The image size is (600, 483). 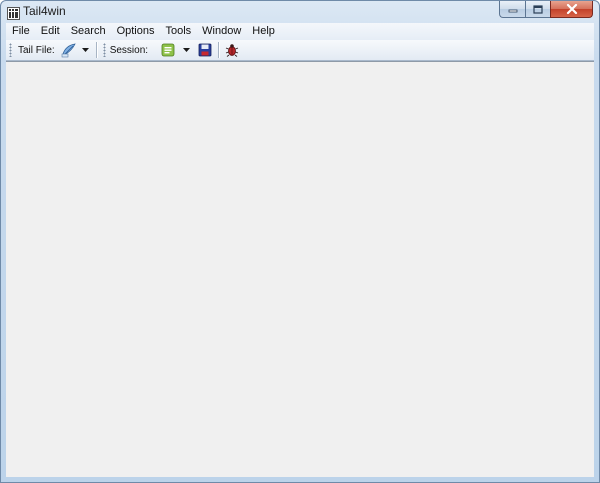 What do you see at coordinates (300, 12) in the screenshot?
I see `title-bar: Tail4win` at bounding box center [300, 12].